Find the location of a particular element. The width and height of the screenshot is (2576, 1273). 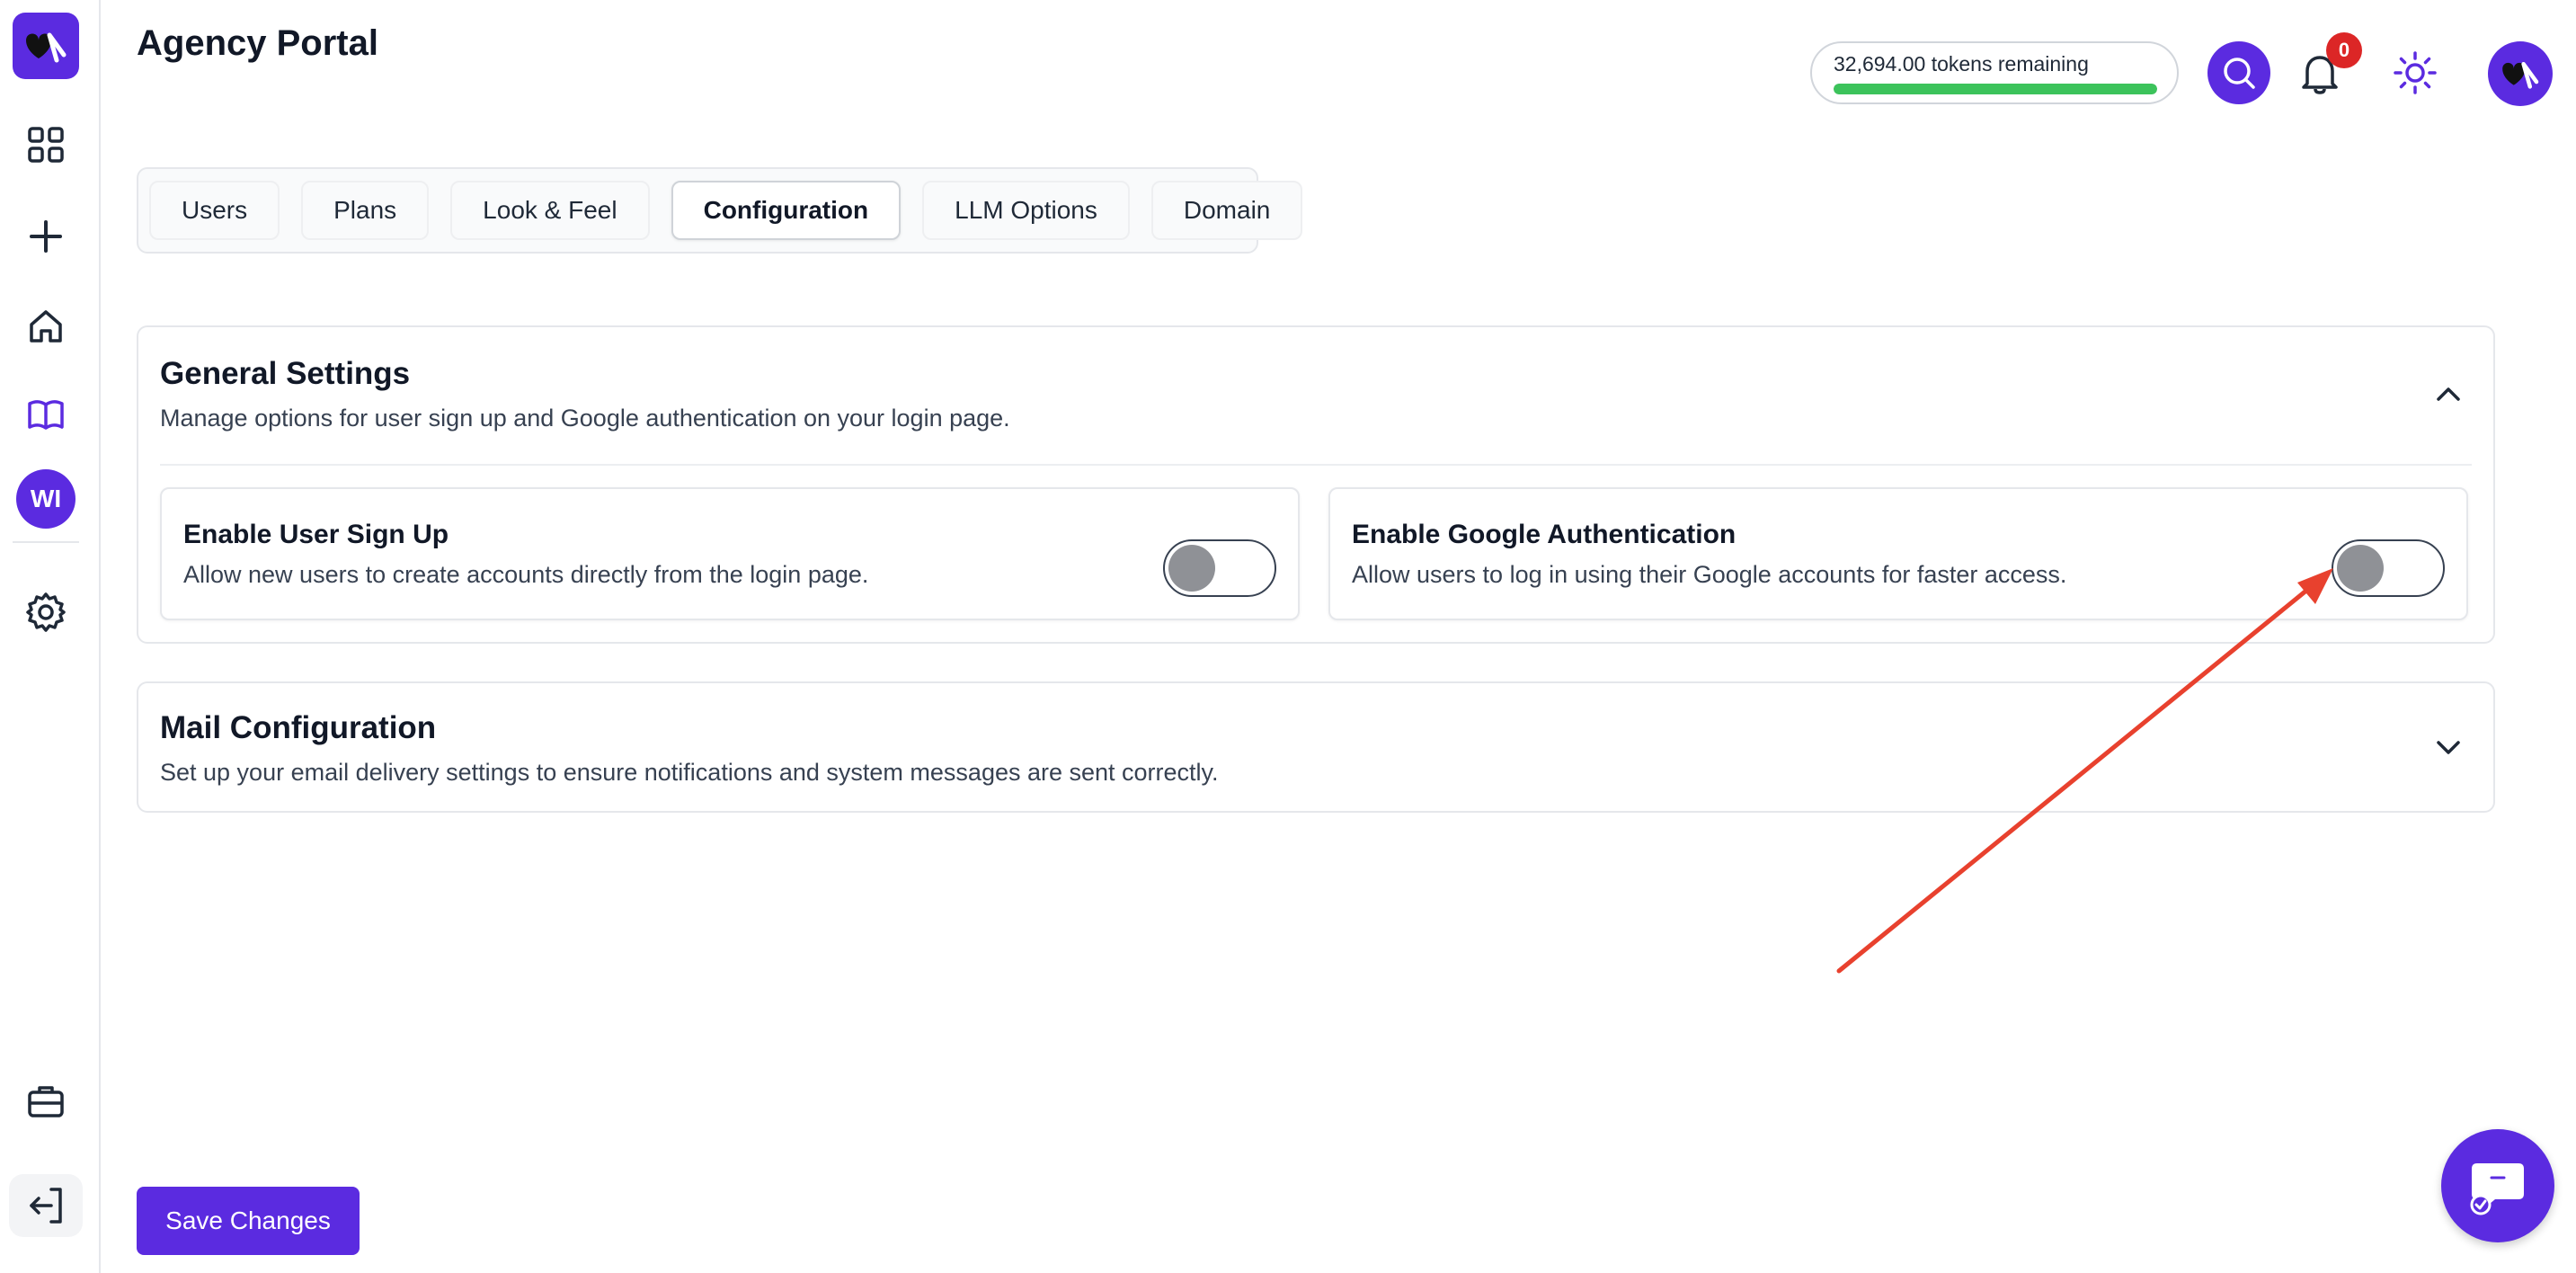

sidebar-item-settings is located at coordinates (46, 612).